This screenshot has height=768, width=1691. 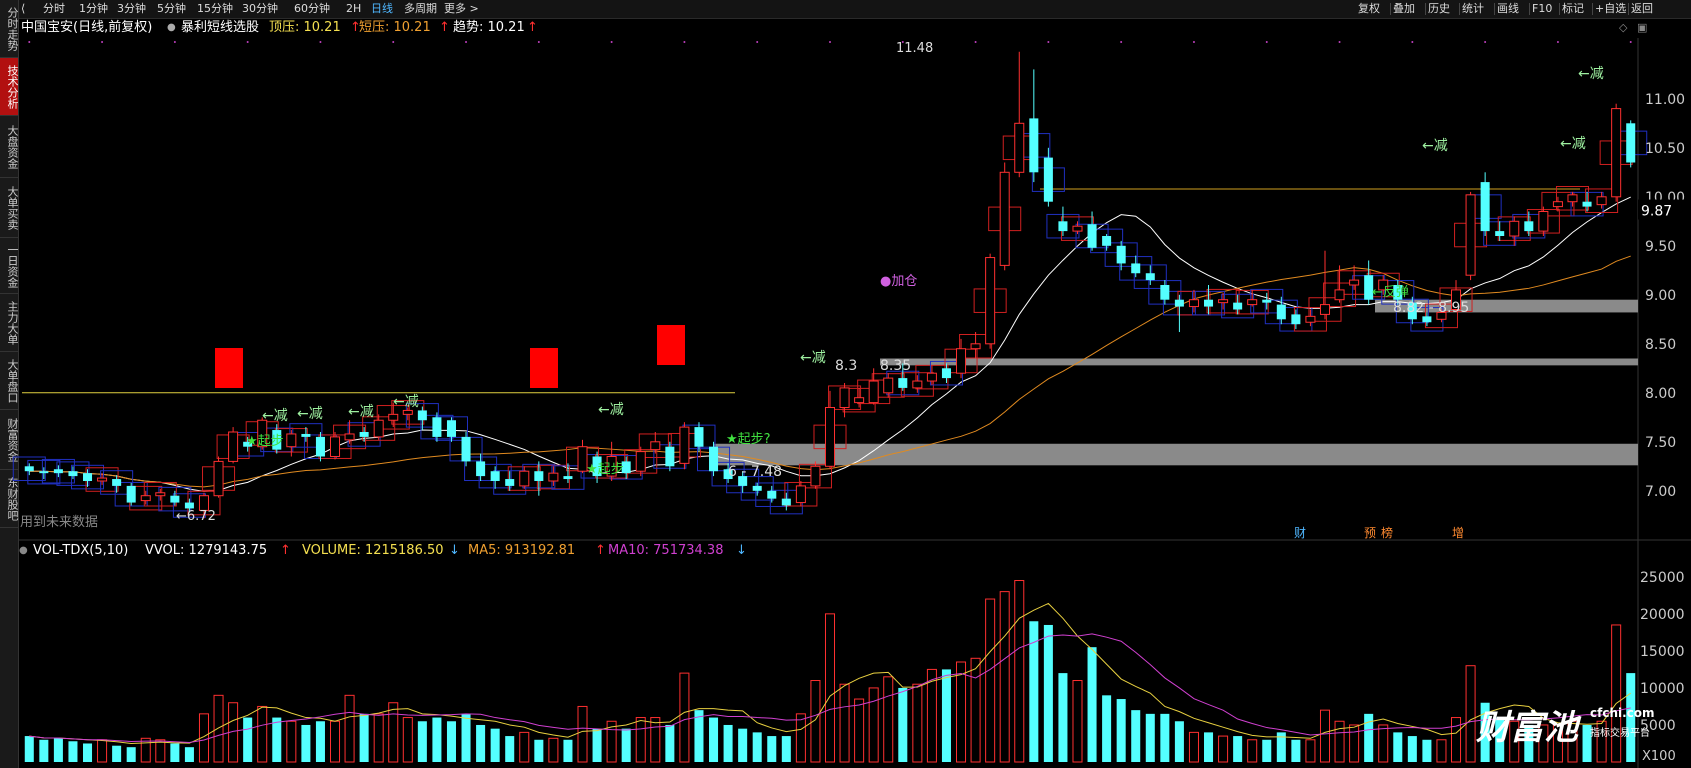 I want to click on settings-diamond-icon: ◇, so click(x=1623, y=28).